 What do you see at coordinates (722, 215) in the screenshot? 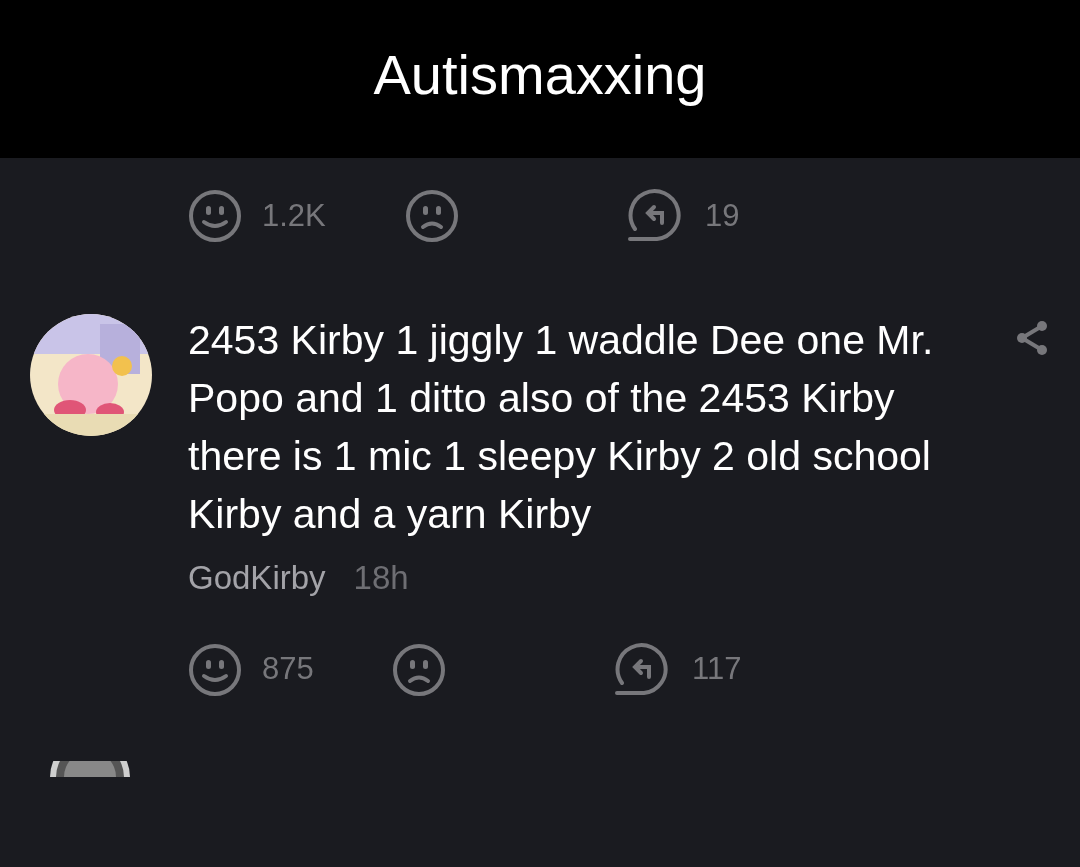
I see `reply-count: 19` at bounding box center [722, 215].